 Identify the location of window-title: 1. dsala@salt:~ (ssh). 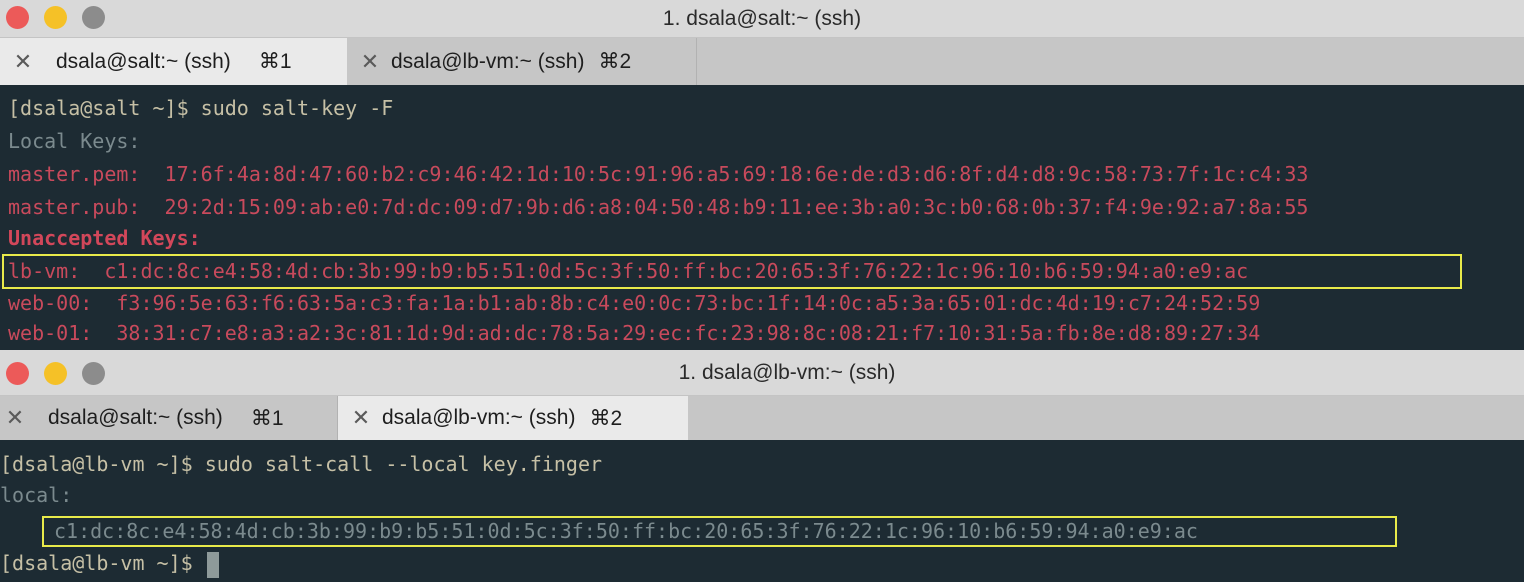
(762, 18).